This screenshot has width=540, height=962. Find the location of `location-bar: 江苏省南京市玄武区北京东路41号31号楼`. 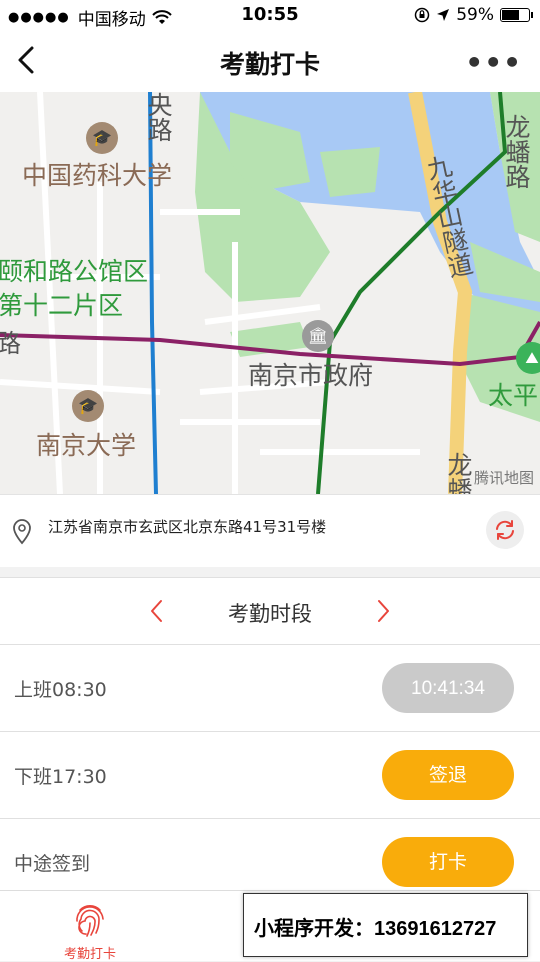

location-bar: 江苏省南京市玄武区北京东路41号31号楼 is located at coordinates (270, 530).